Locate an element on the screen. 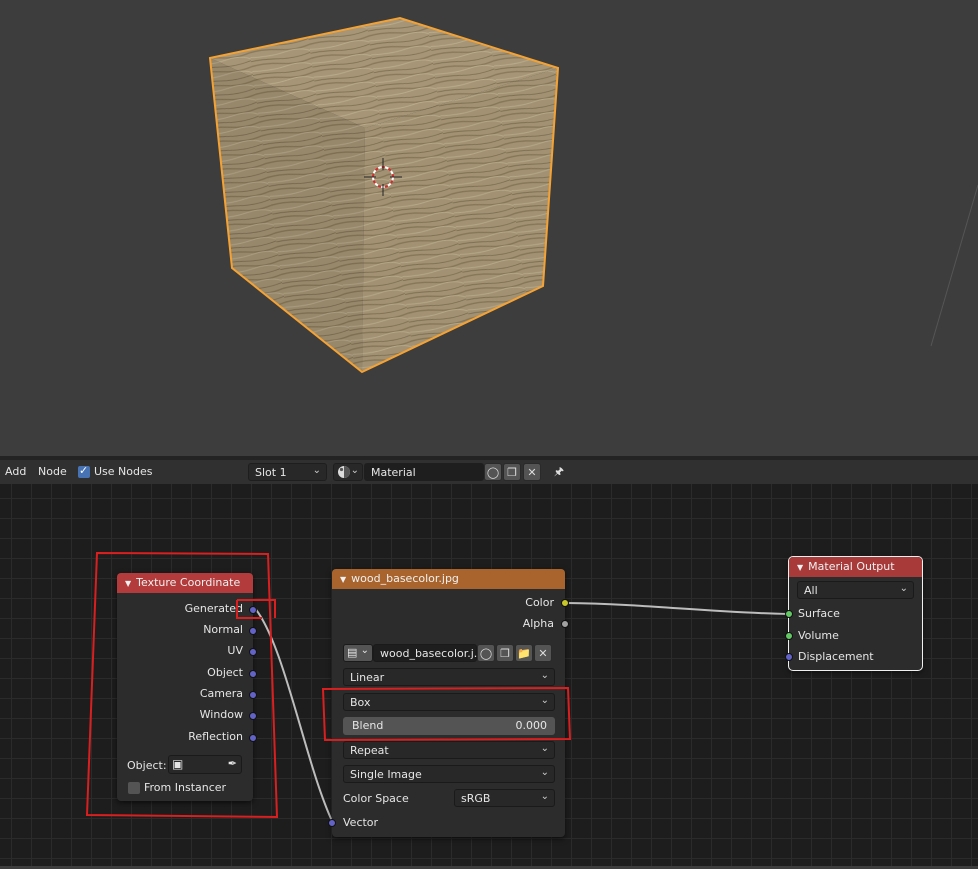  socket-generated is located at coordinates (253, 610).